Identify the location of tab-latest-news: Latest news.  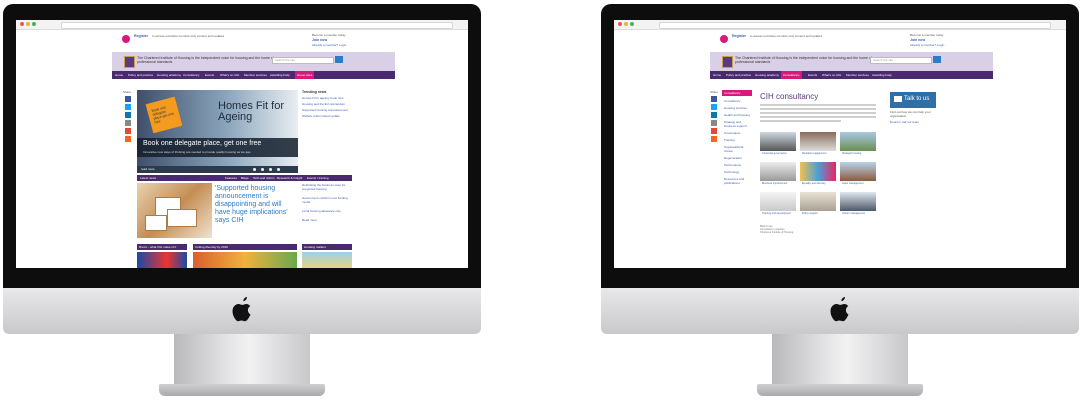
(148, 178).